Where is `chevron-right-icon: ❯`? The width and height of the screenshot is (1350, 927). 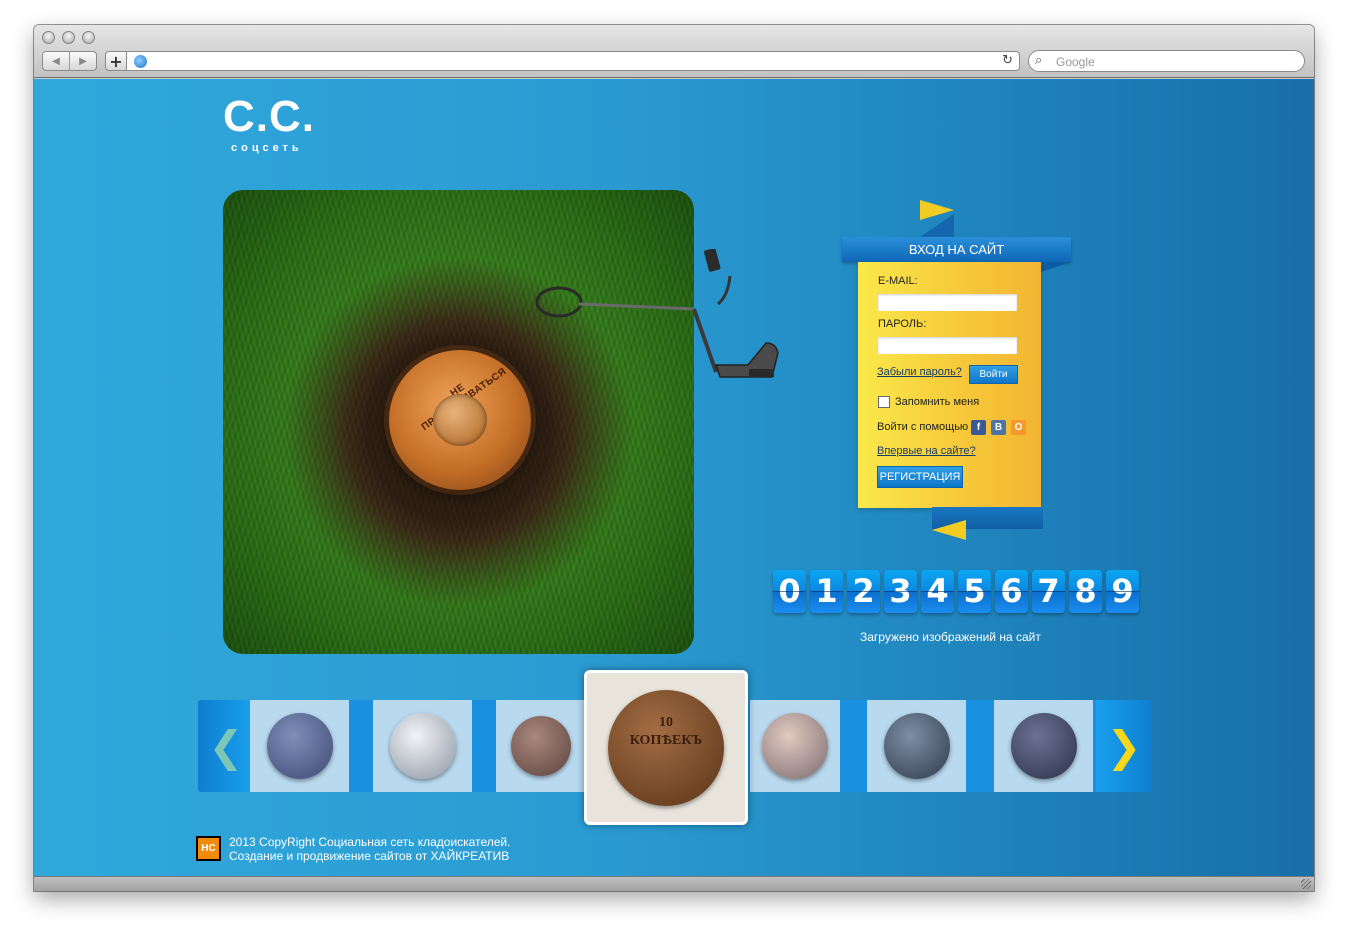
chevron-right-icon: ❯ is located at coordinates (1124, 746).